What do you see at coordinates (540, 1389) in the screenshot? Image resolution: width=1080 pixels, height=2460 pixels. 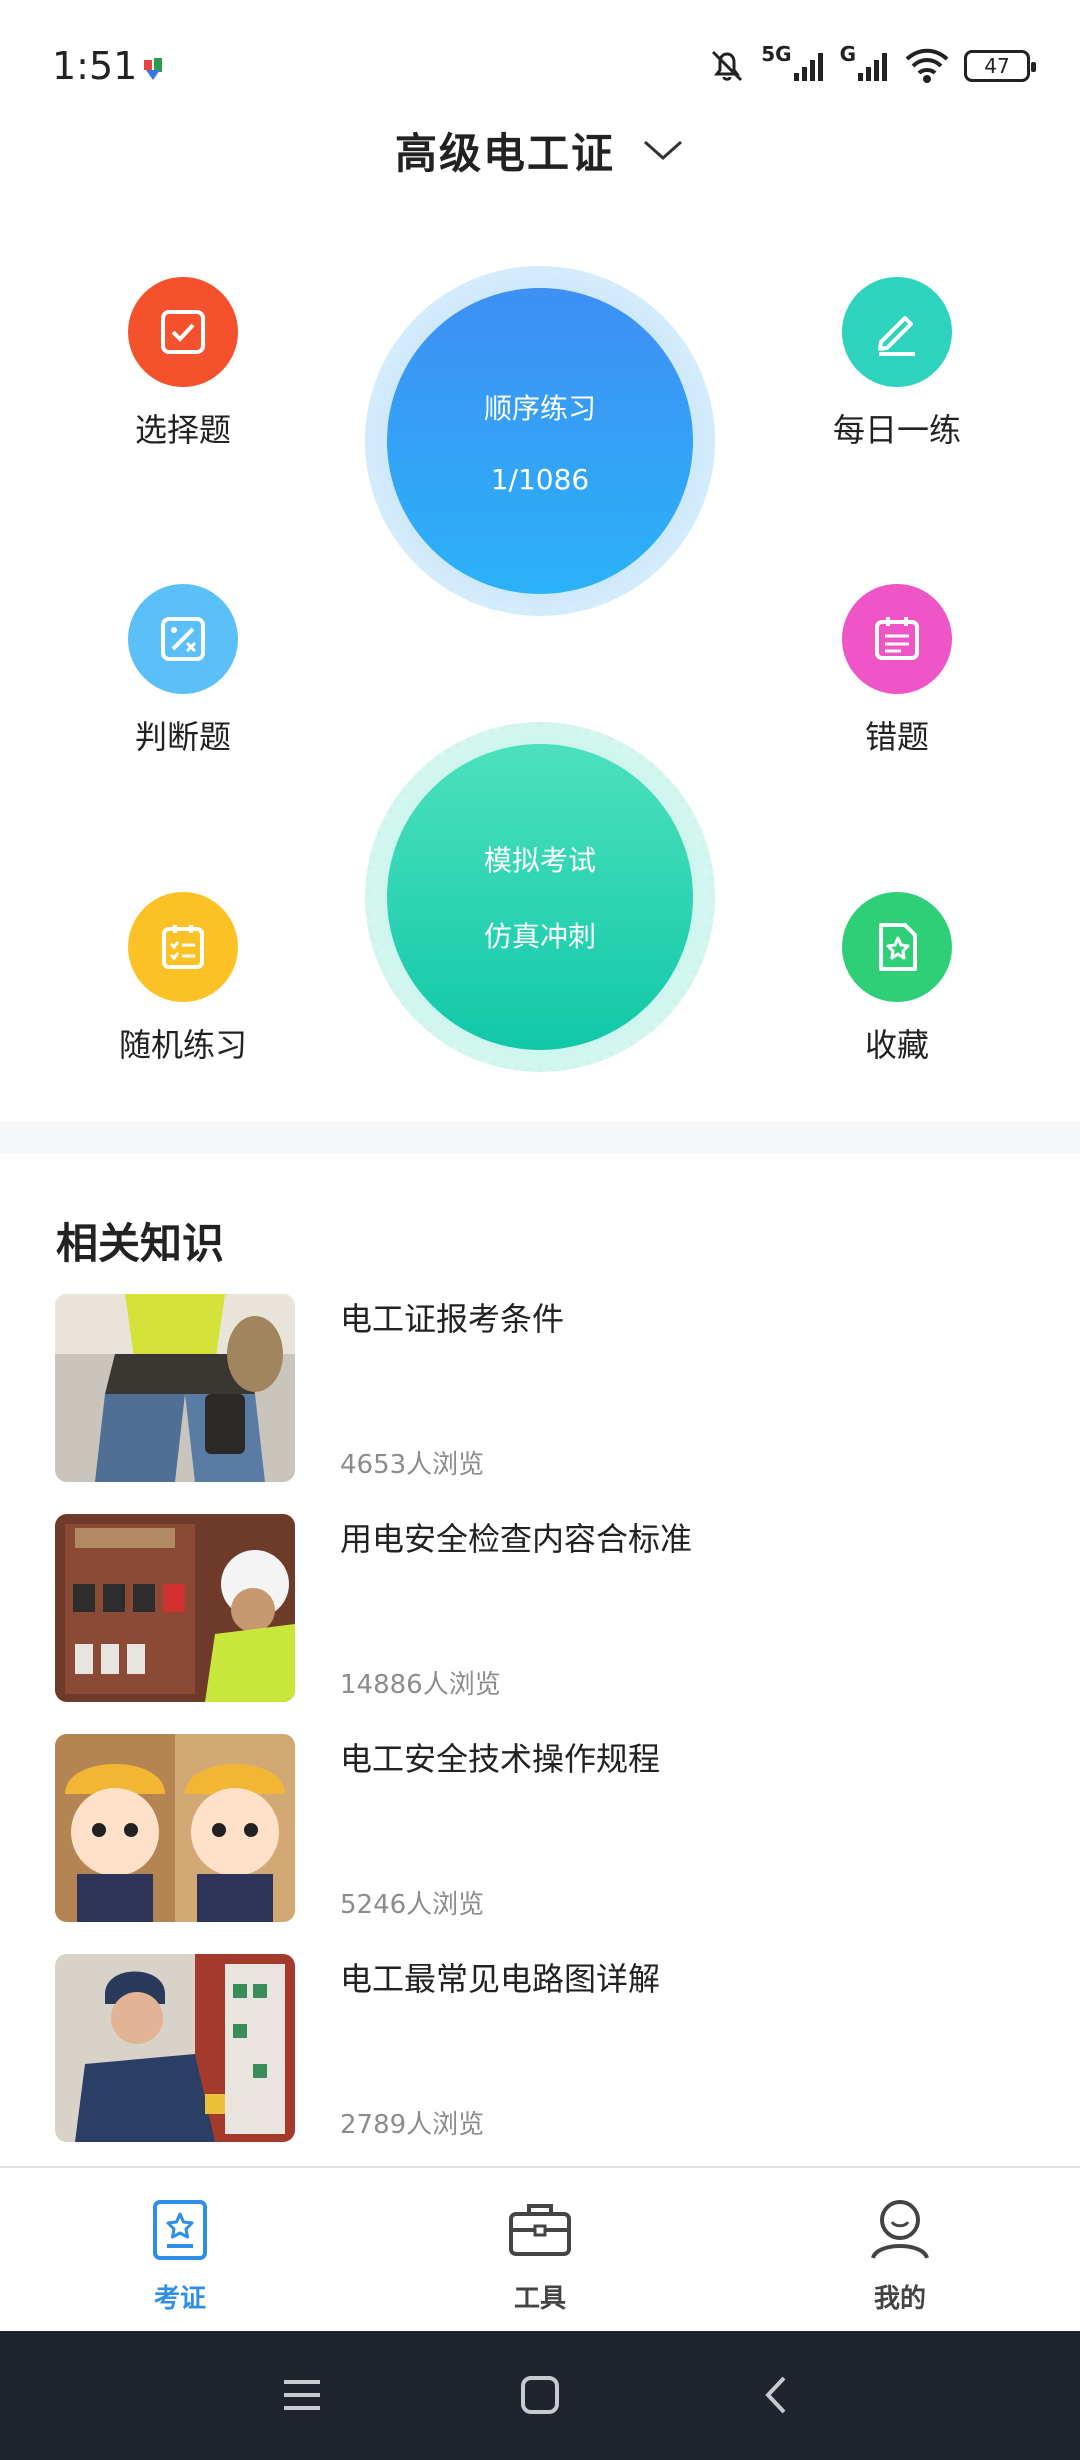 I see `article-item: 电工证报考条件 4653人浏览` at bounding box center [540, 1389].